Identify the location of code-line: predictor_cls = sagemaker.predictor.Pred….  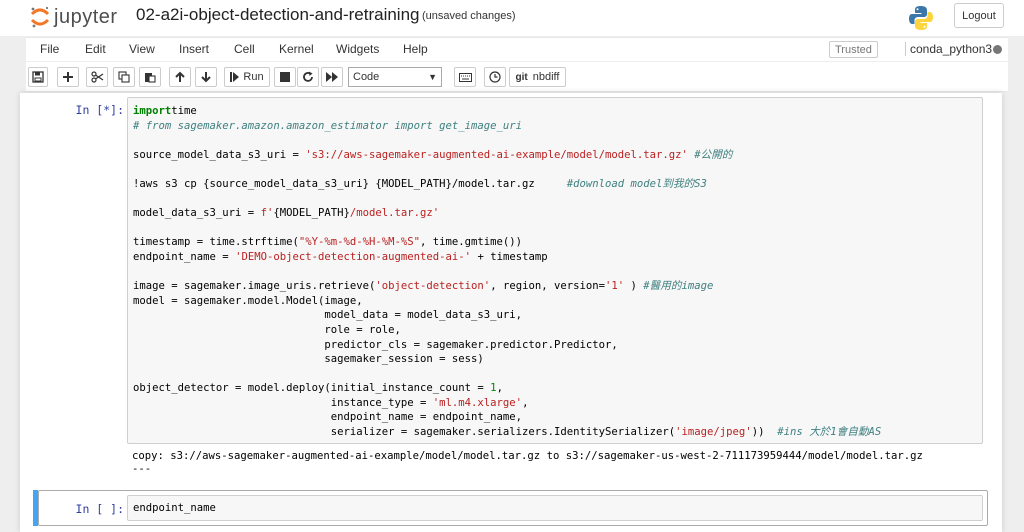
(507, 345).